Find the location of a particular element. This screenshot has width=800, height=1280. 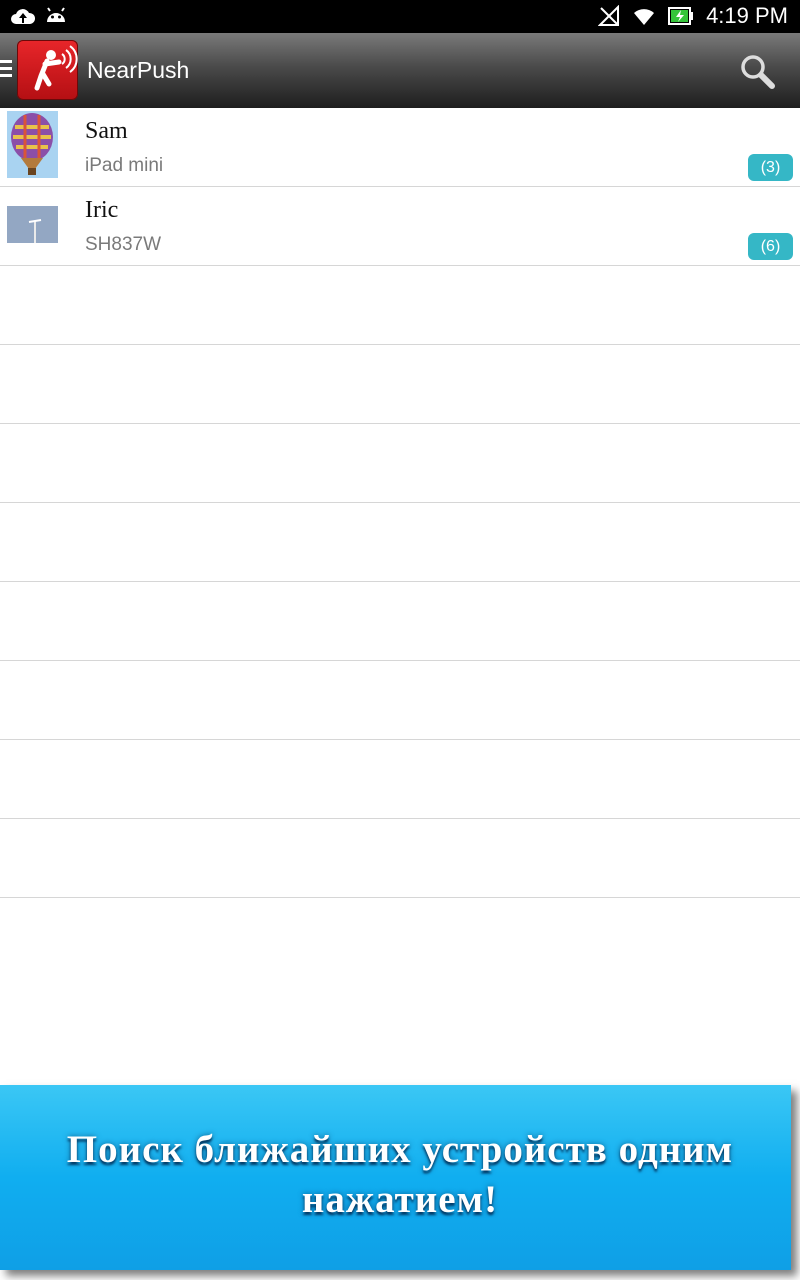

search-icon is located at coordinates (758, 72).